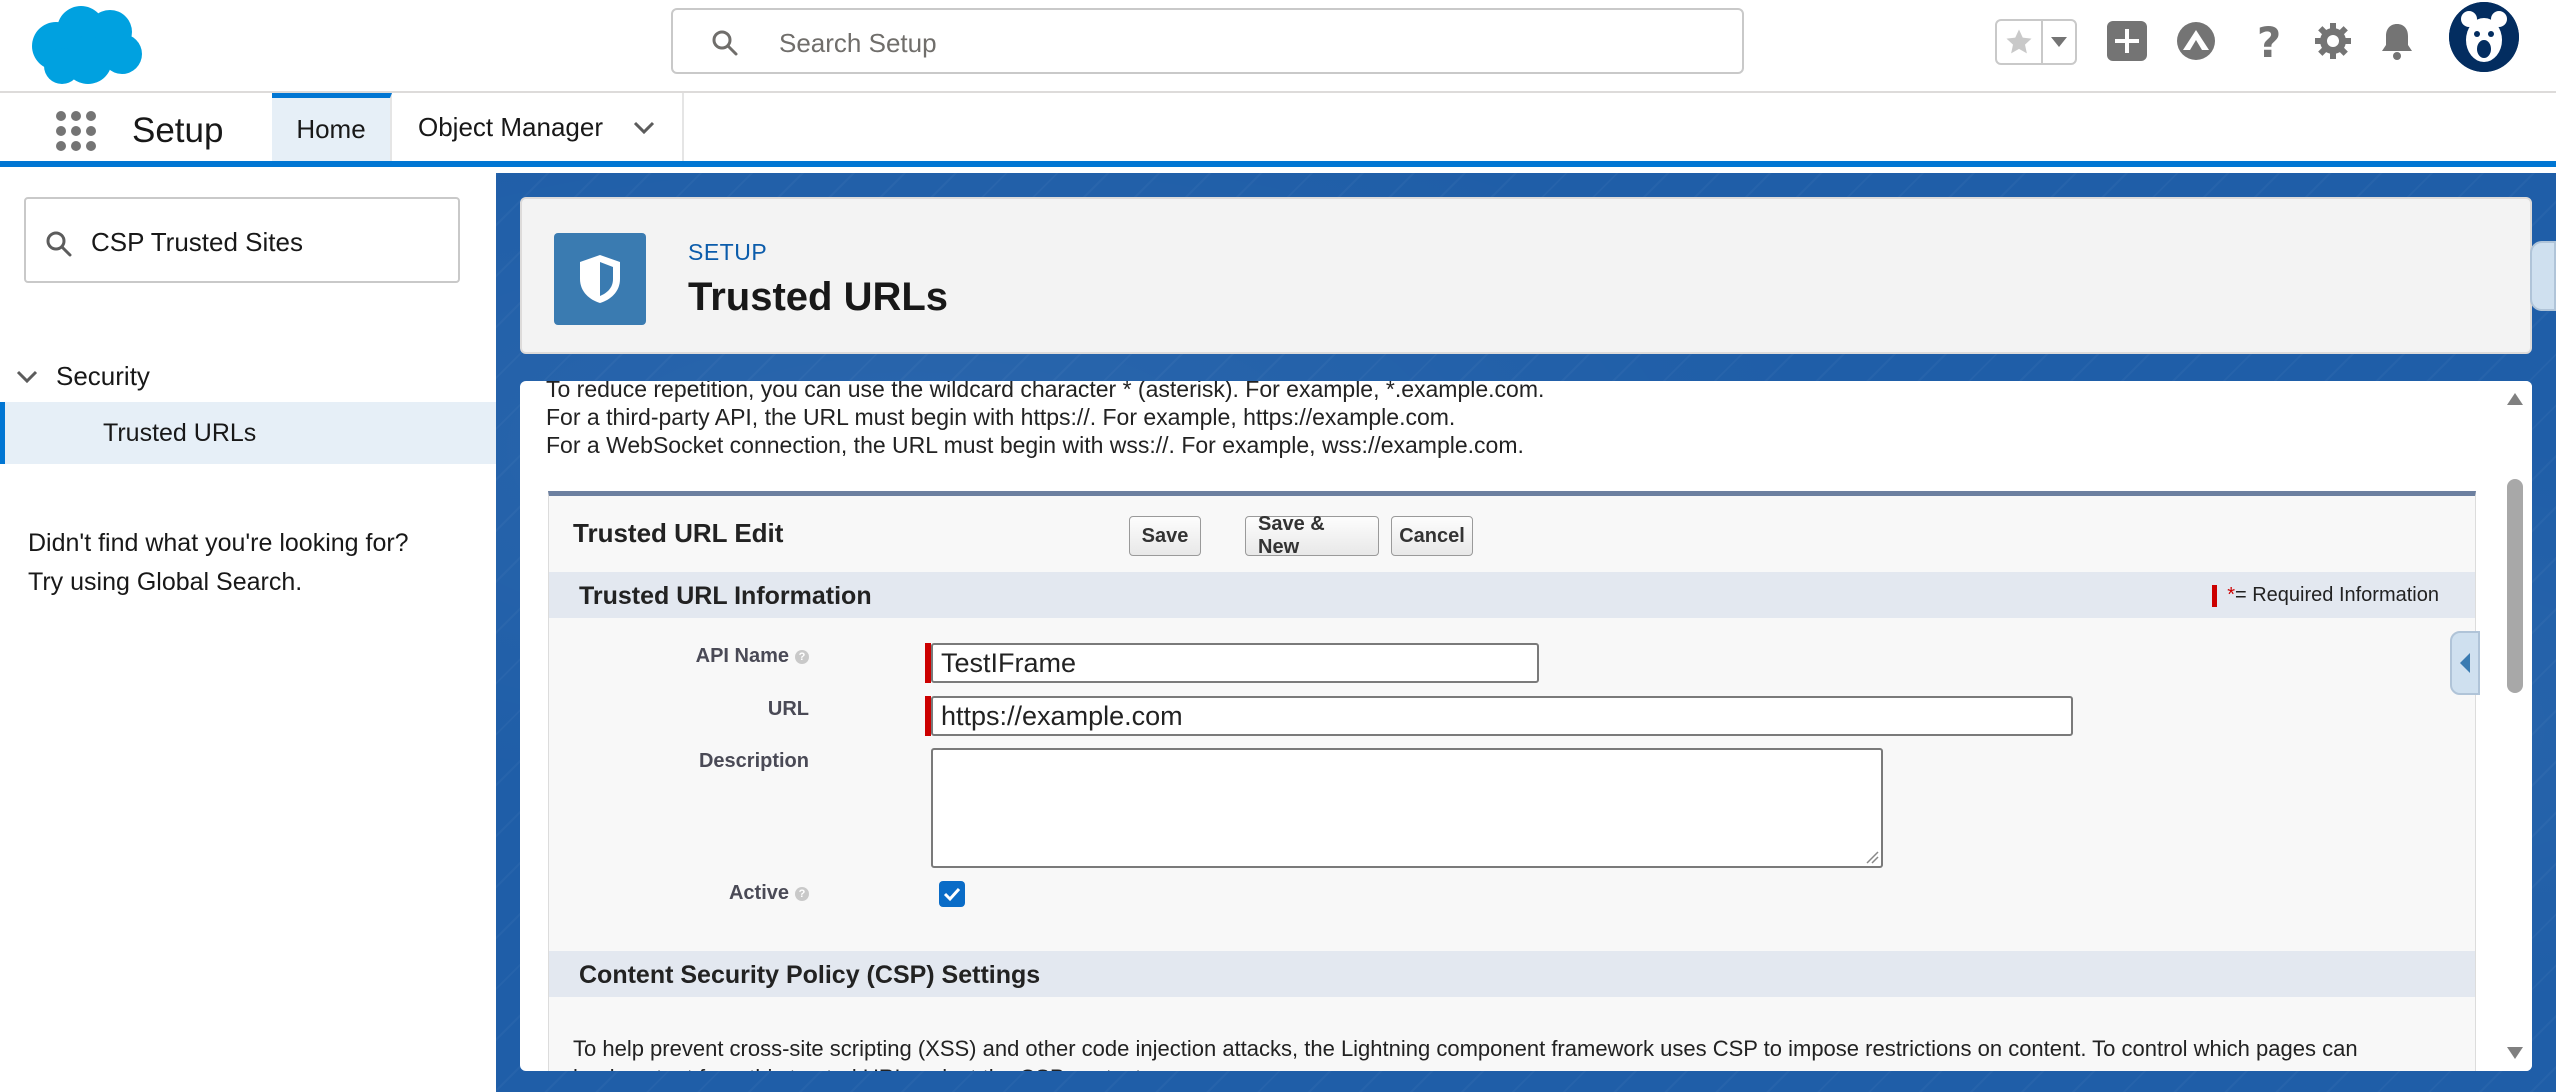 This screenshot has height=1092, width=2556. I want to click on favorites-group, so click(2036, 42).